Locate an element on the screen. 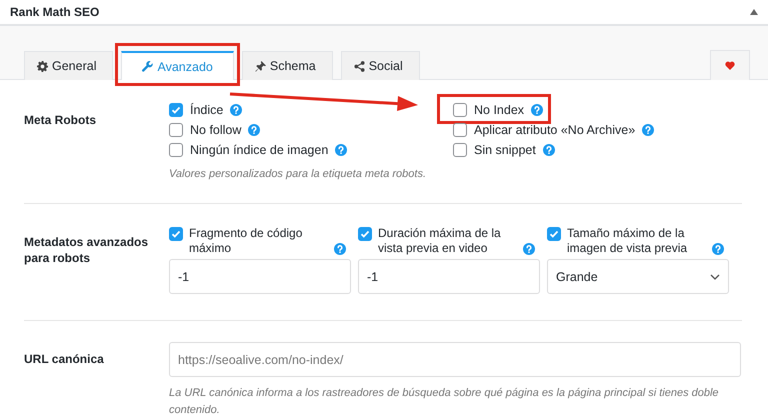  collapse-icon is located at coordinates (754, 12).